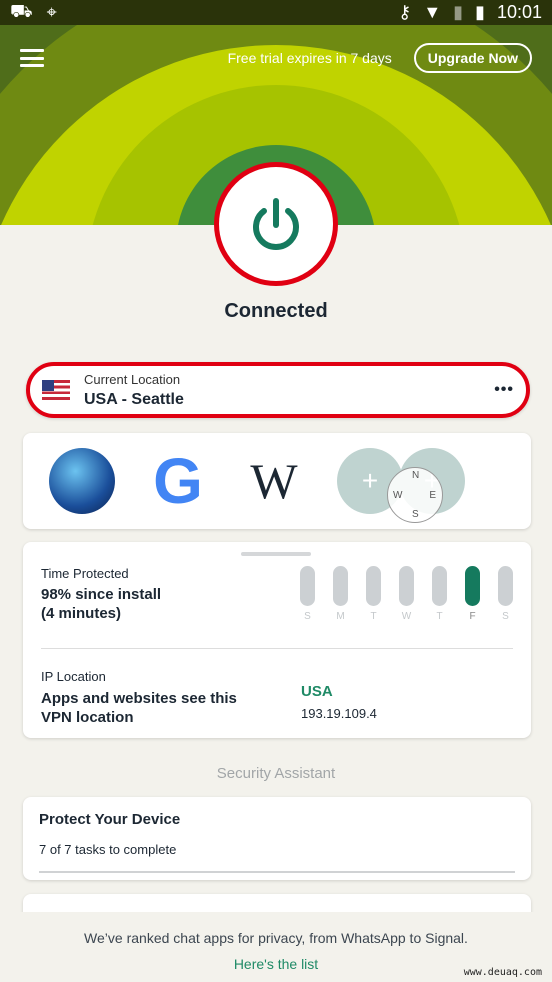 The width and height of the screenshot is (552, 982). Describe the element at coordinates (276, 773) in the screenshot. I see `security-assistant-heading: Security Assistant` at that location.